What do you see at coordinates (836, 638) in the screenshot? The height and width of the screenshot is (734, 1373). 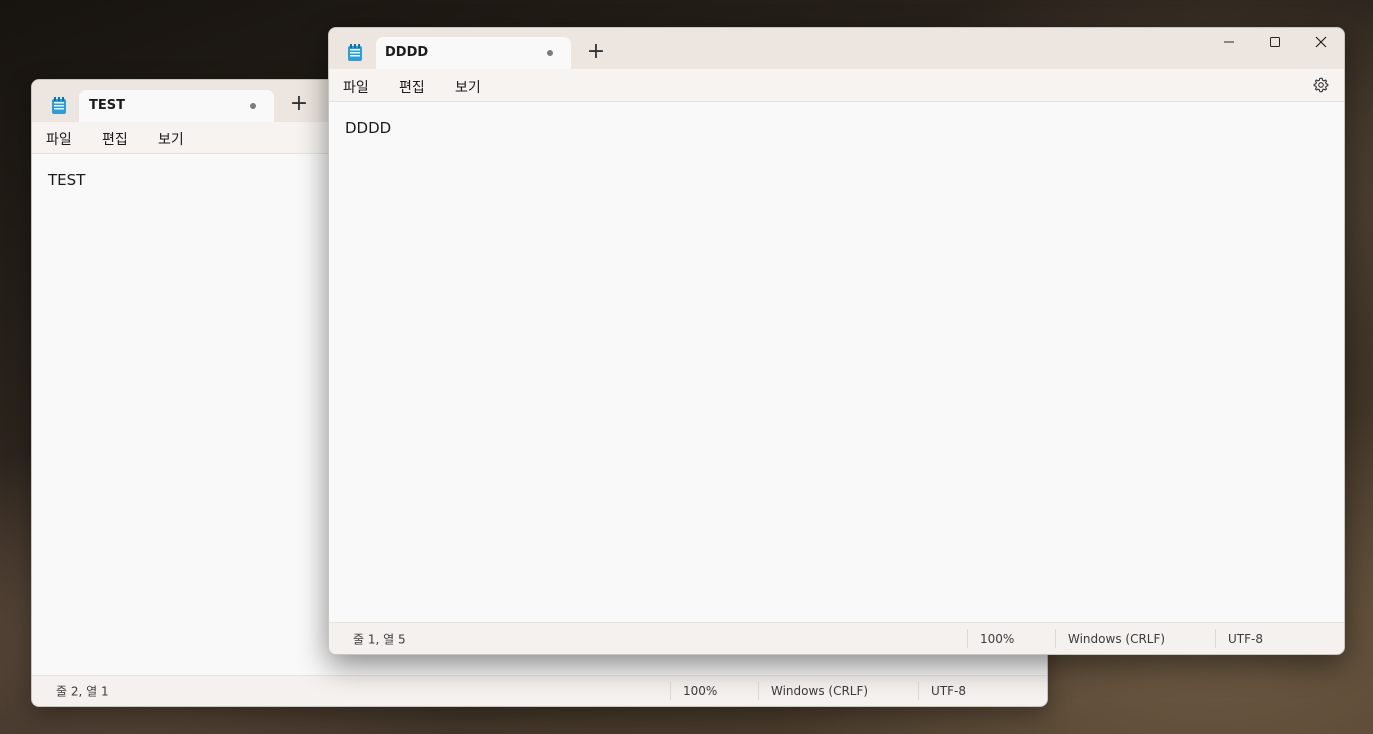 I see `status-bar: 줄 1, 열 5 100% Windows (CRLF) UTF-8` at bounding box center [836, 638].